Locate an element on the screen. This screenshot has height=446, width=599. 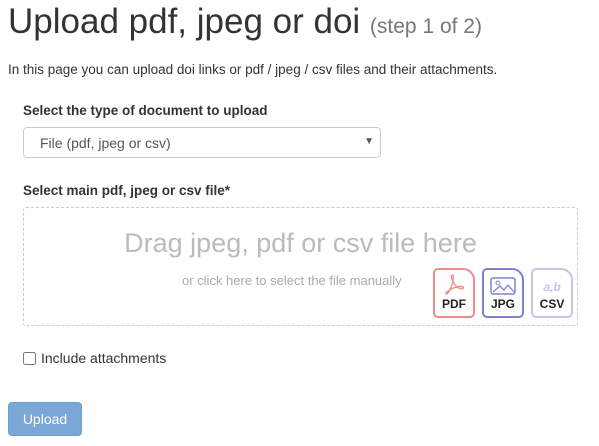
step-indicator: (step 1 of 2) is located at coordinates (425, 26).